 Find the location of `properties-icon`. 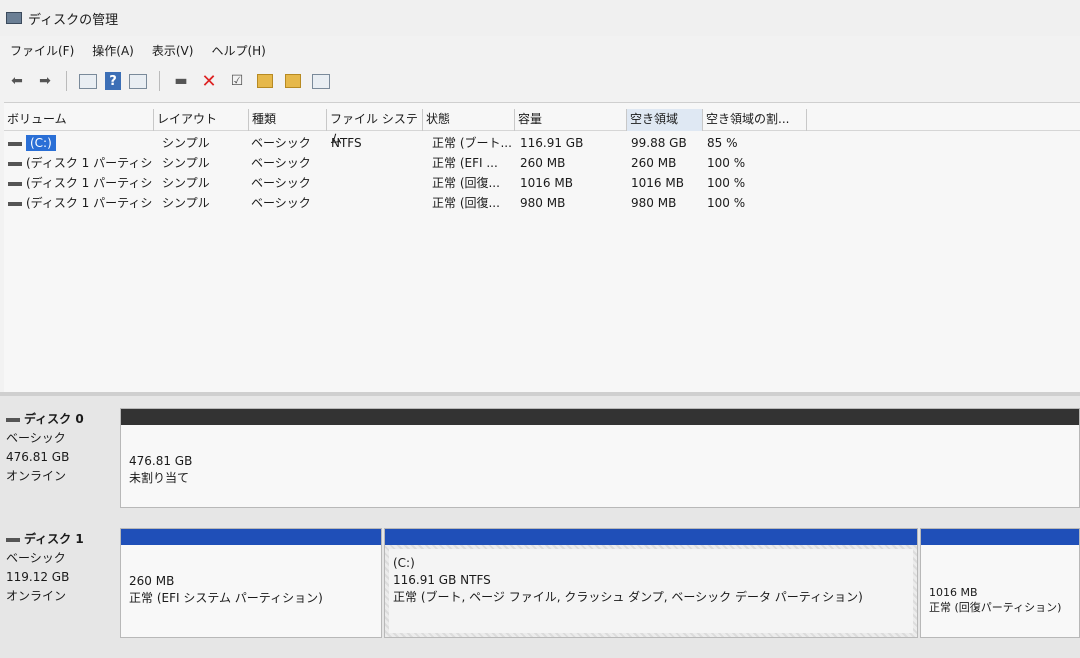

properties-icon is located at coordinates (138, 81).